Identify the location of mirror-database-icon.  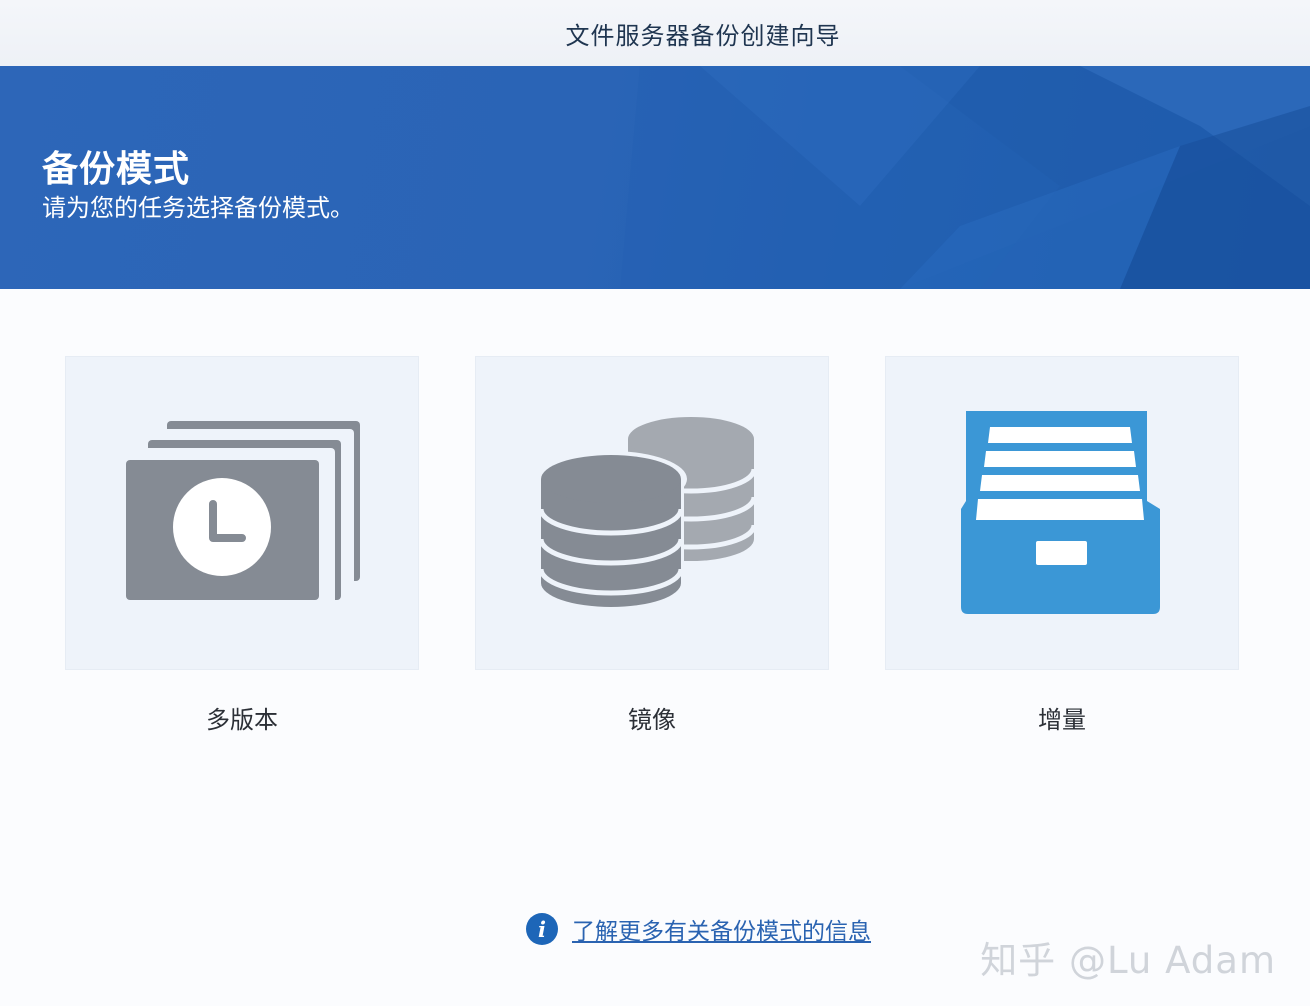
(653, 514).